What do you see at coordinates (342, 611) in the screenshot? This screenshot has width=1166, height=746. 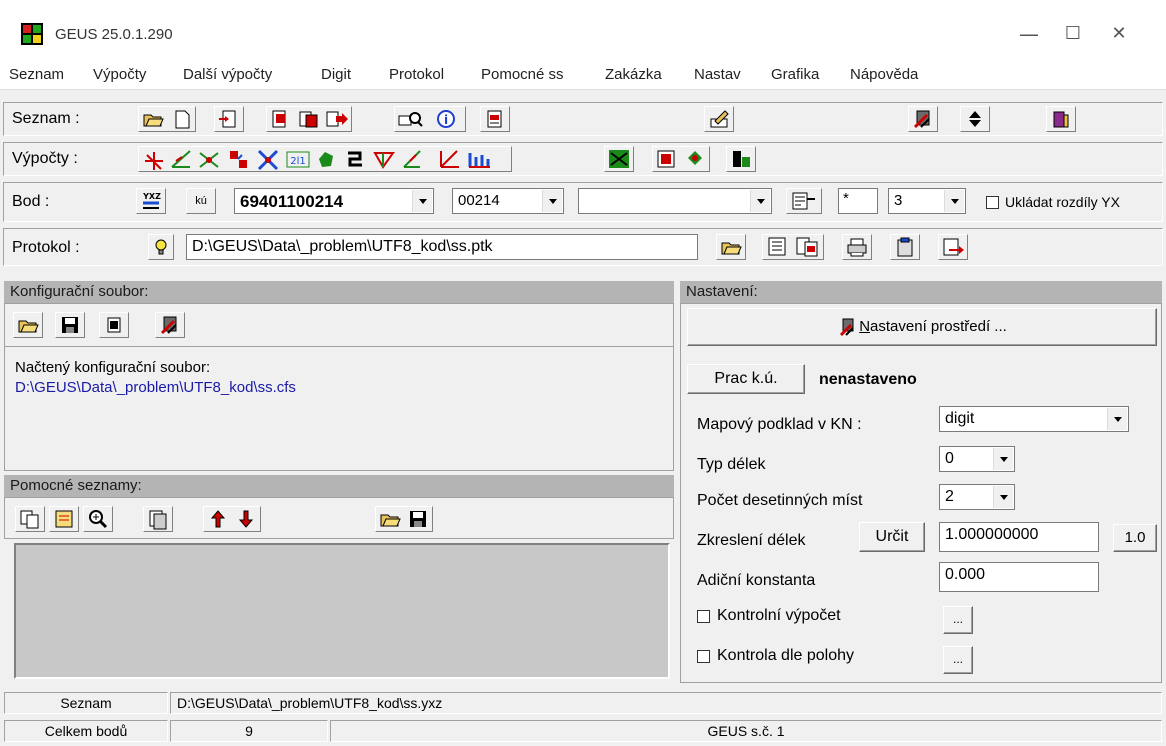 I see `aux-list-box` at bounding box center [342, 611].